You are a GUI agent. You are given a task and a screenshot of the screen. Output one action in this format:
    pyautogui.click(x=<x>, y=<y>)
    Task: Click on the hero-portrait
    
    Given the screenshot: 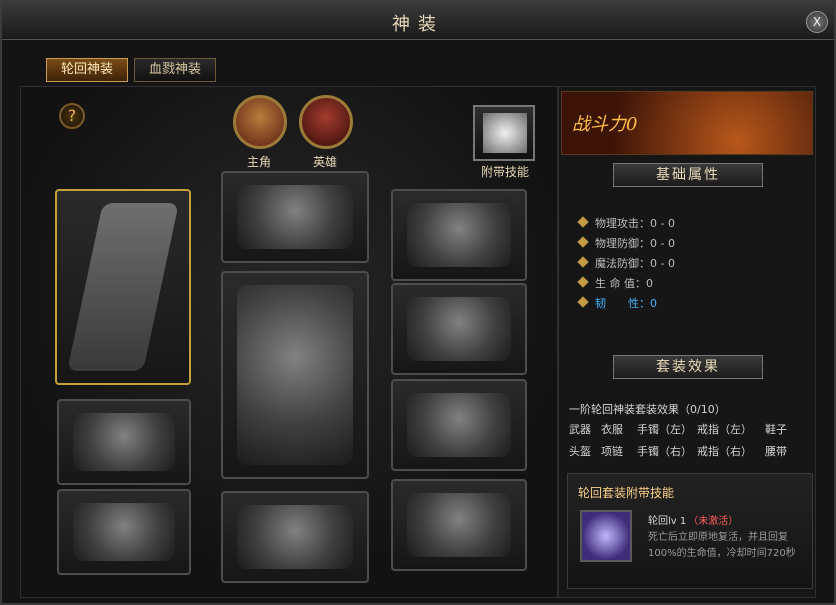 What is the action you would take?
    pyautogui.click(x=326, y=122)
    